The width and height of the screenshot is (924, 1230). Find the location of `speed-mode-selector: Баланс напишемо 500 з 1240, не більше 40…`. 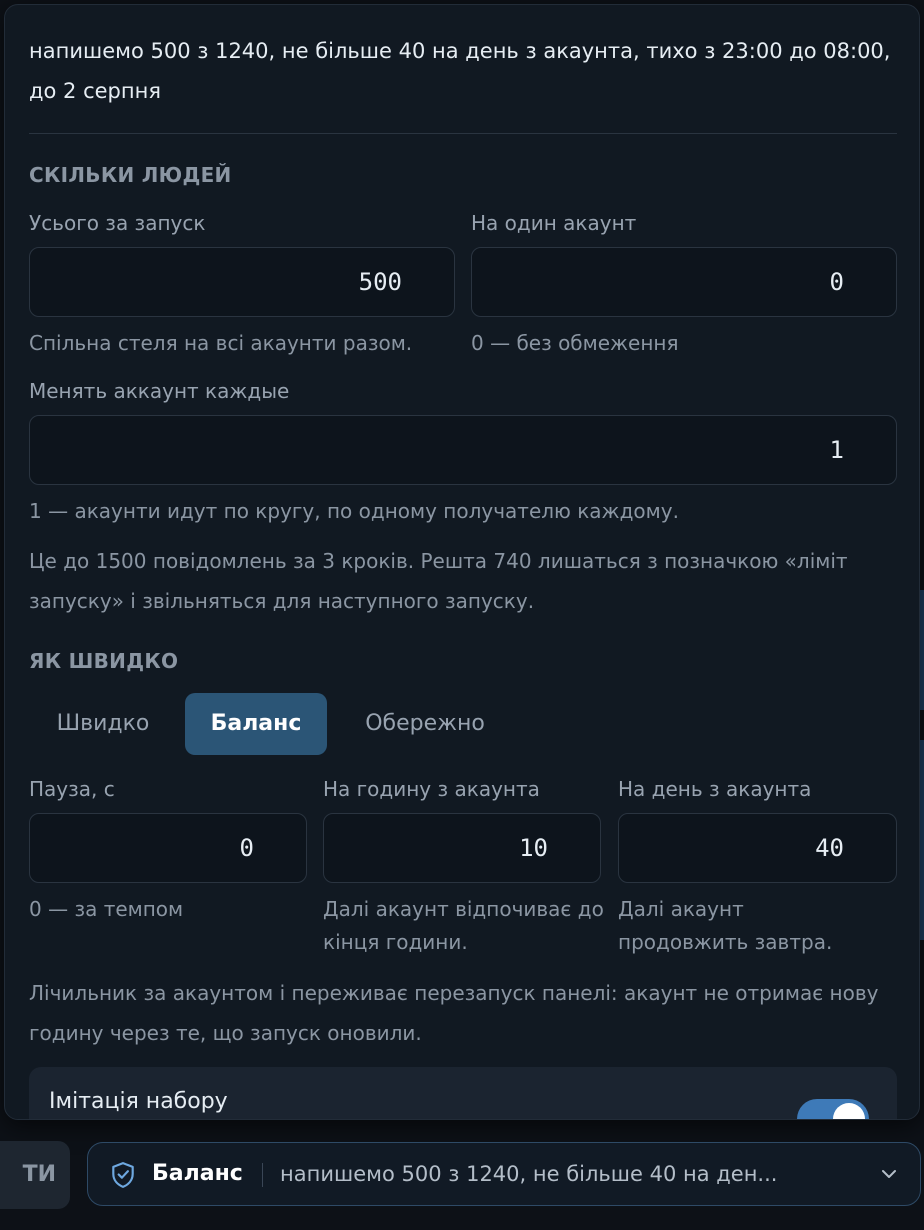

speed-mode-selector: Баланс напишемо 500 з 1240, не більше 40… is located at coordinates (504, 1174).